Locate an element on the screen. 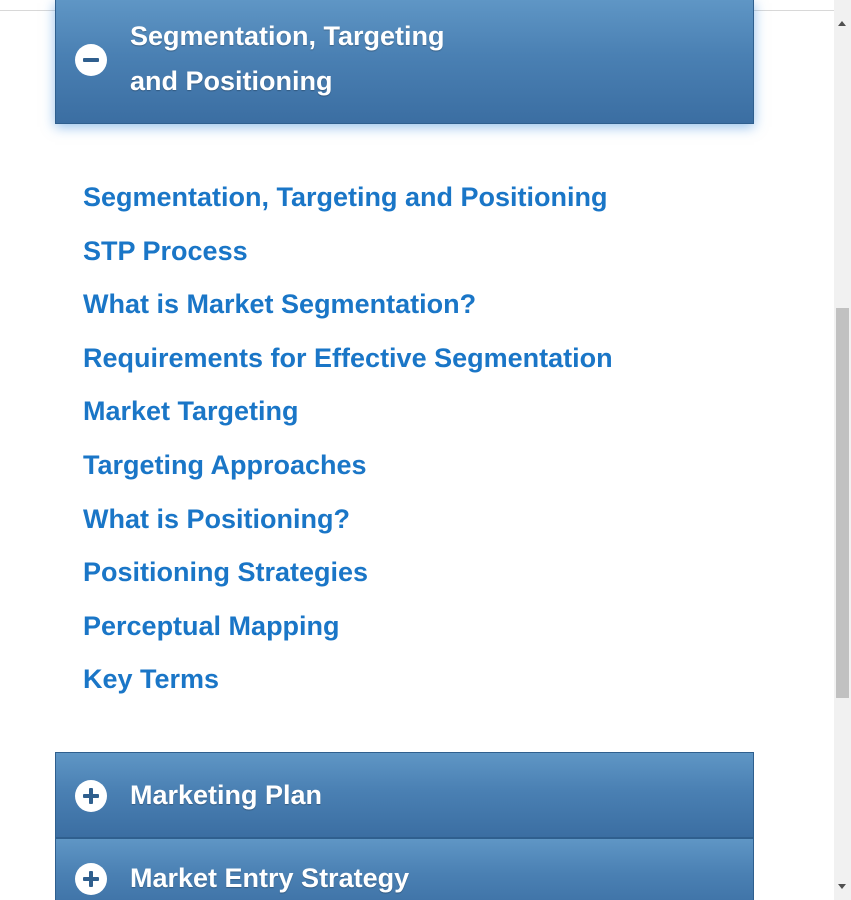  list-item: Targeting Approaches is located at coordinates (348, 467).